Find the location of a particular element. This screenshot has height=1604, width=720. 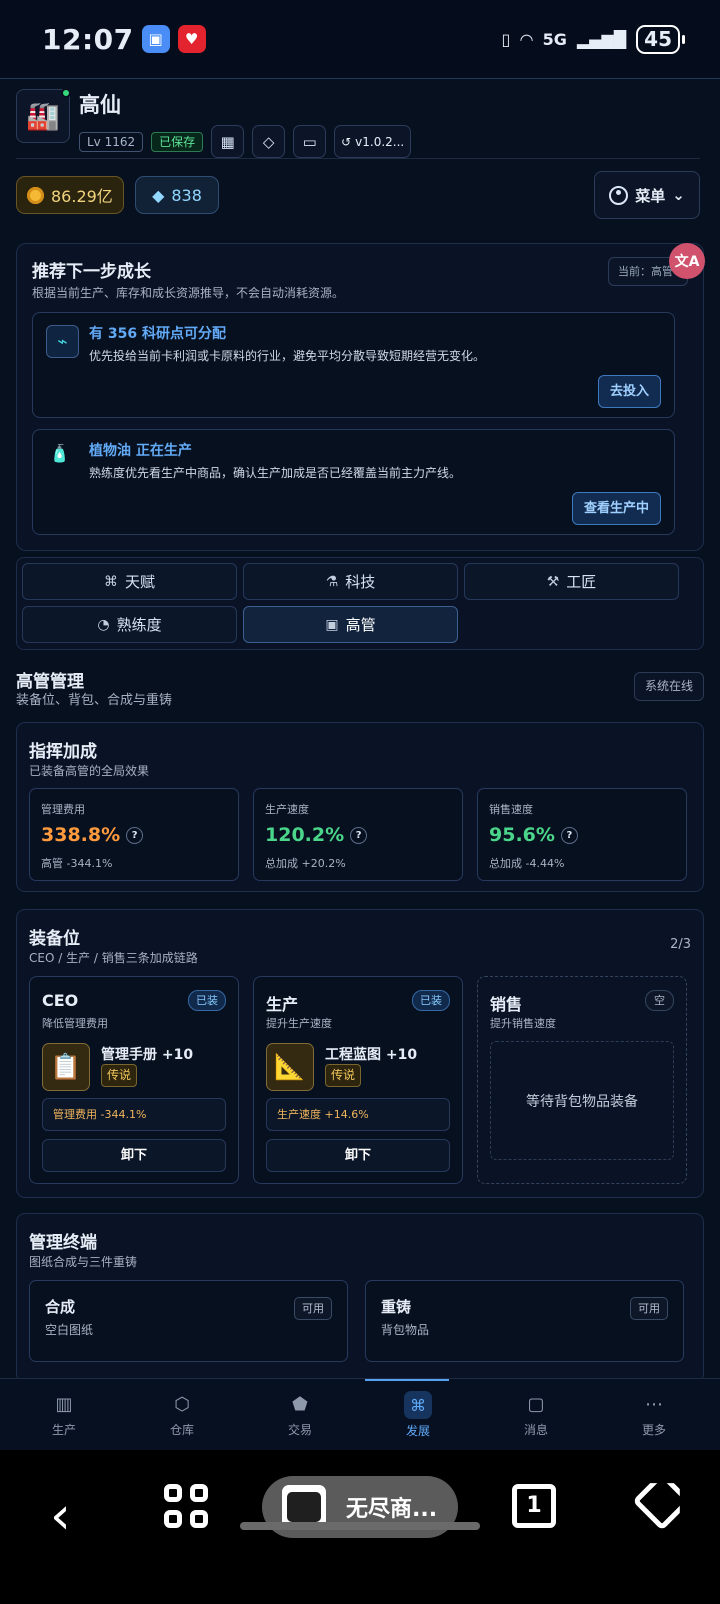

ceo-slot-title: CEO is located at coordinates (60, 1000).